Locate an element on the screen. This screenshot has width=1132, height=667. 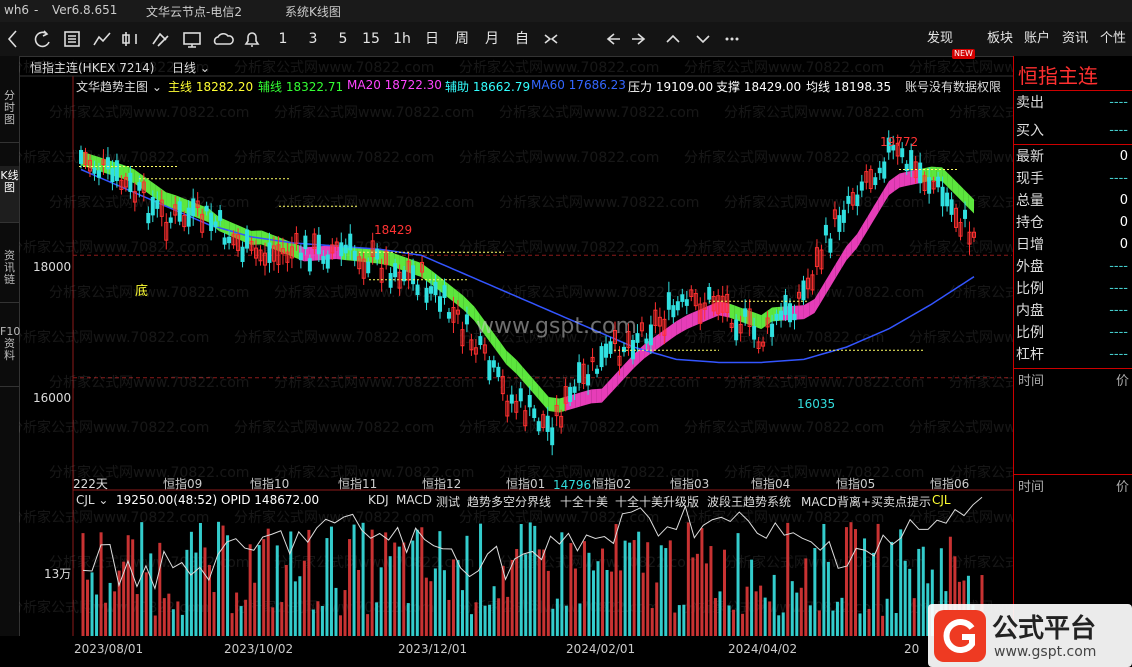
period-custom: 自 is located at coordinates (522, 39).